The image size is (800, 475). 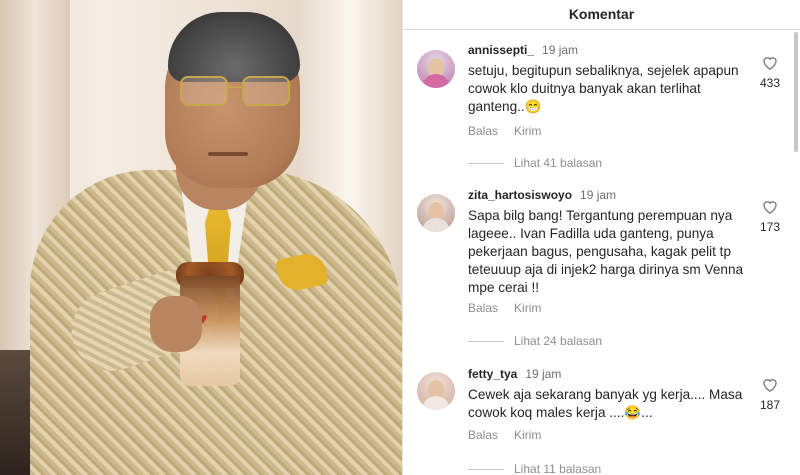 I want to click on view-replies: Lihat 11 balasan, so click(x=534, y=468).